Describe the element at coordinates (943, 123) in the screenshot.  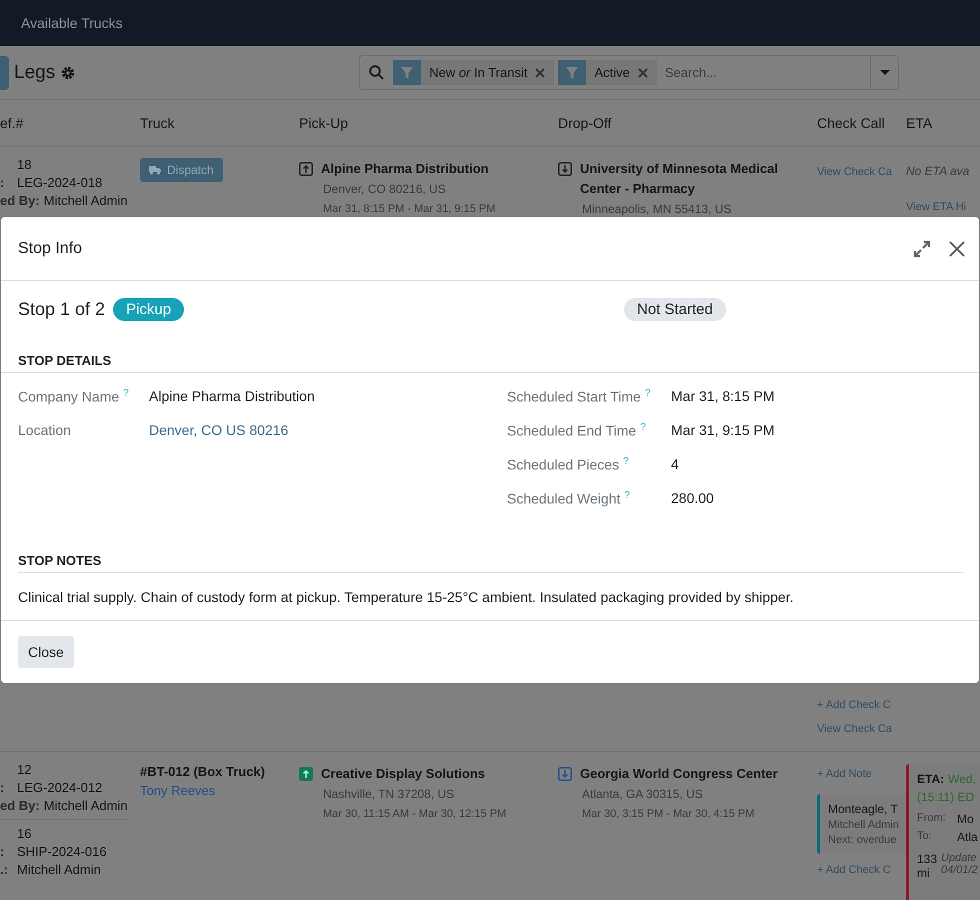
I see `column-header: ETA` at that location.